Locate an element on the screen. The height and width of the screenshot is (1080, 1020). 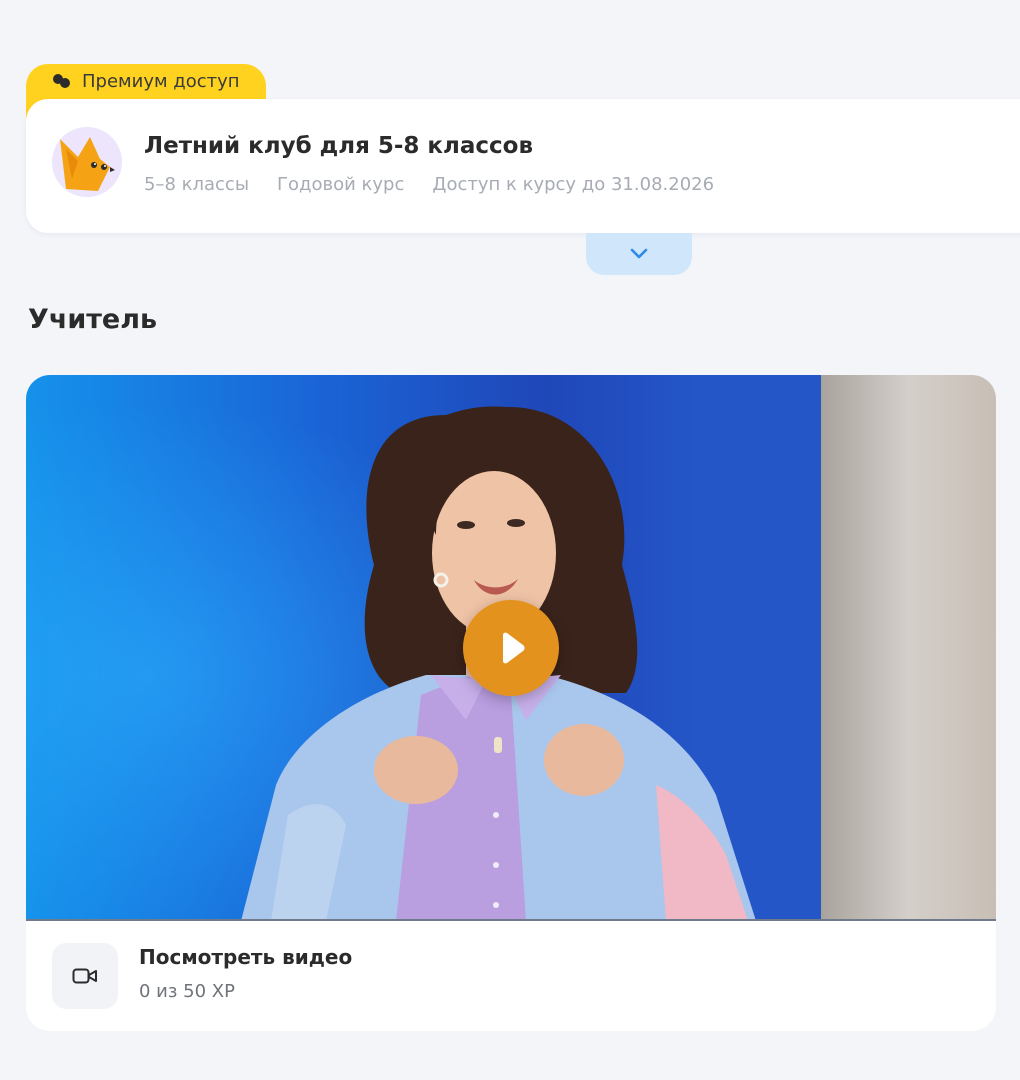
course-type: Годовой курс is located at coordinates (341, 184).